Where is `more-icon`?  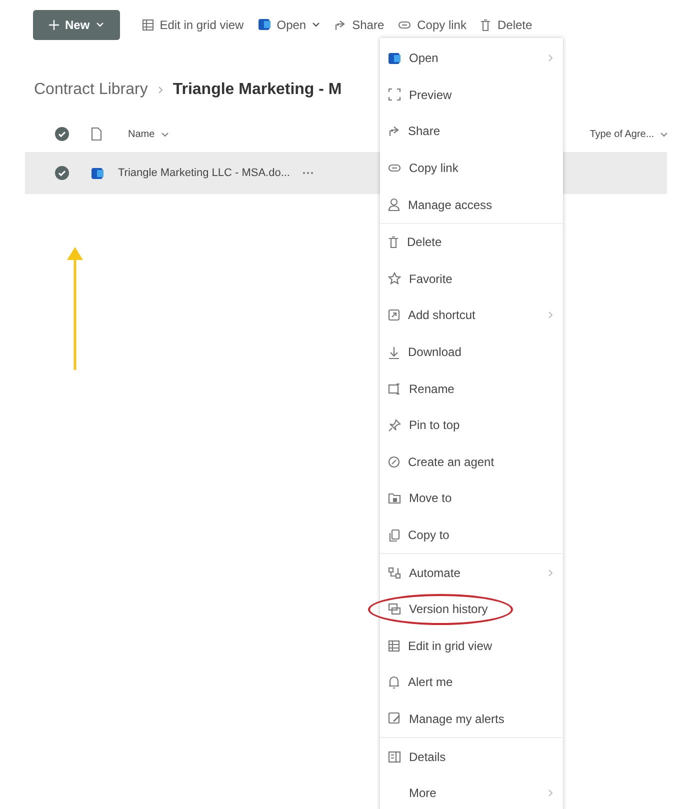 more-icon is located at coordinates (308, 173).